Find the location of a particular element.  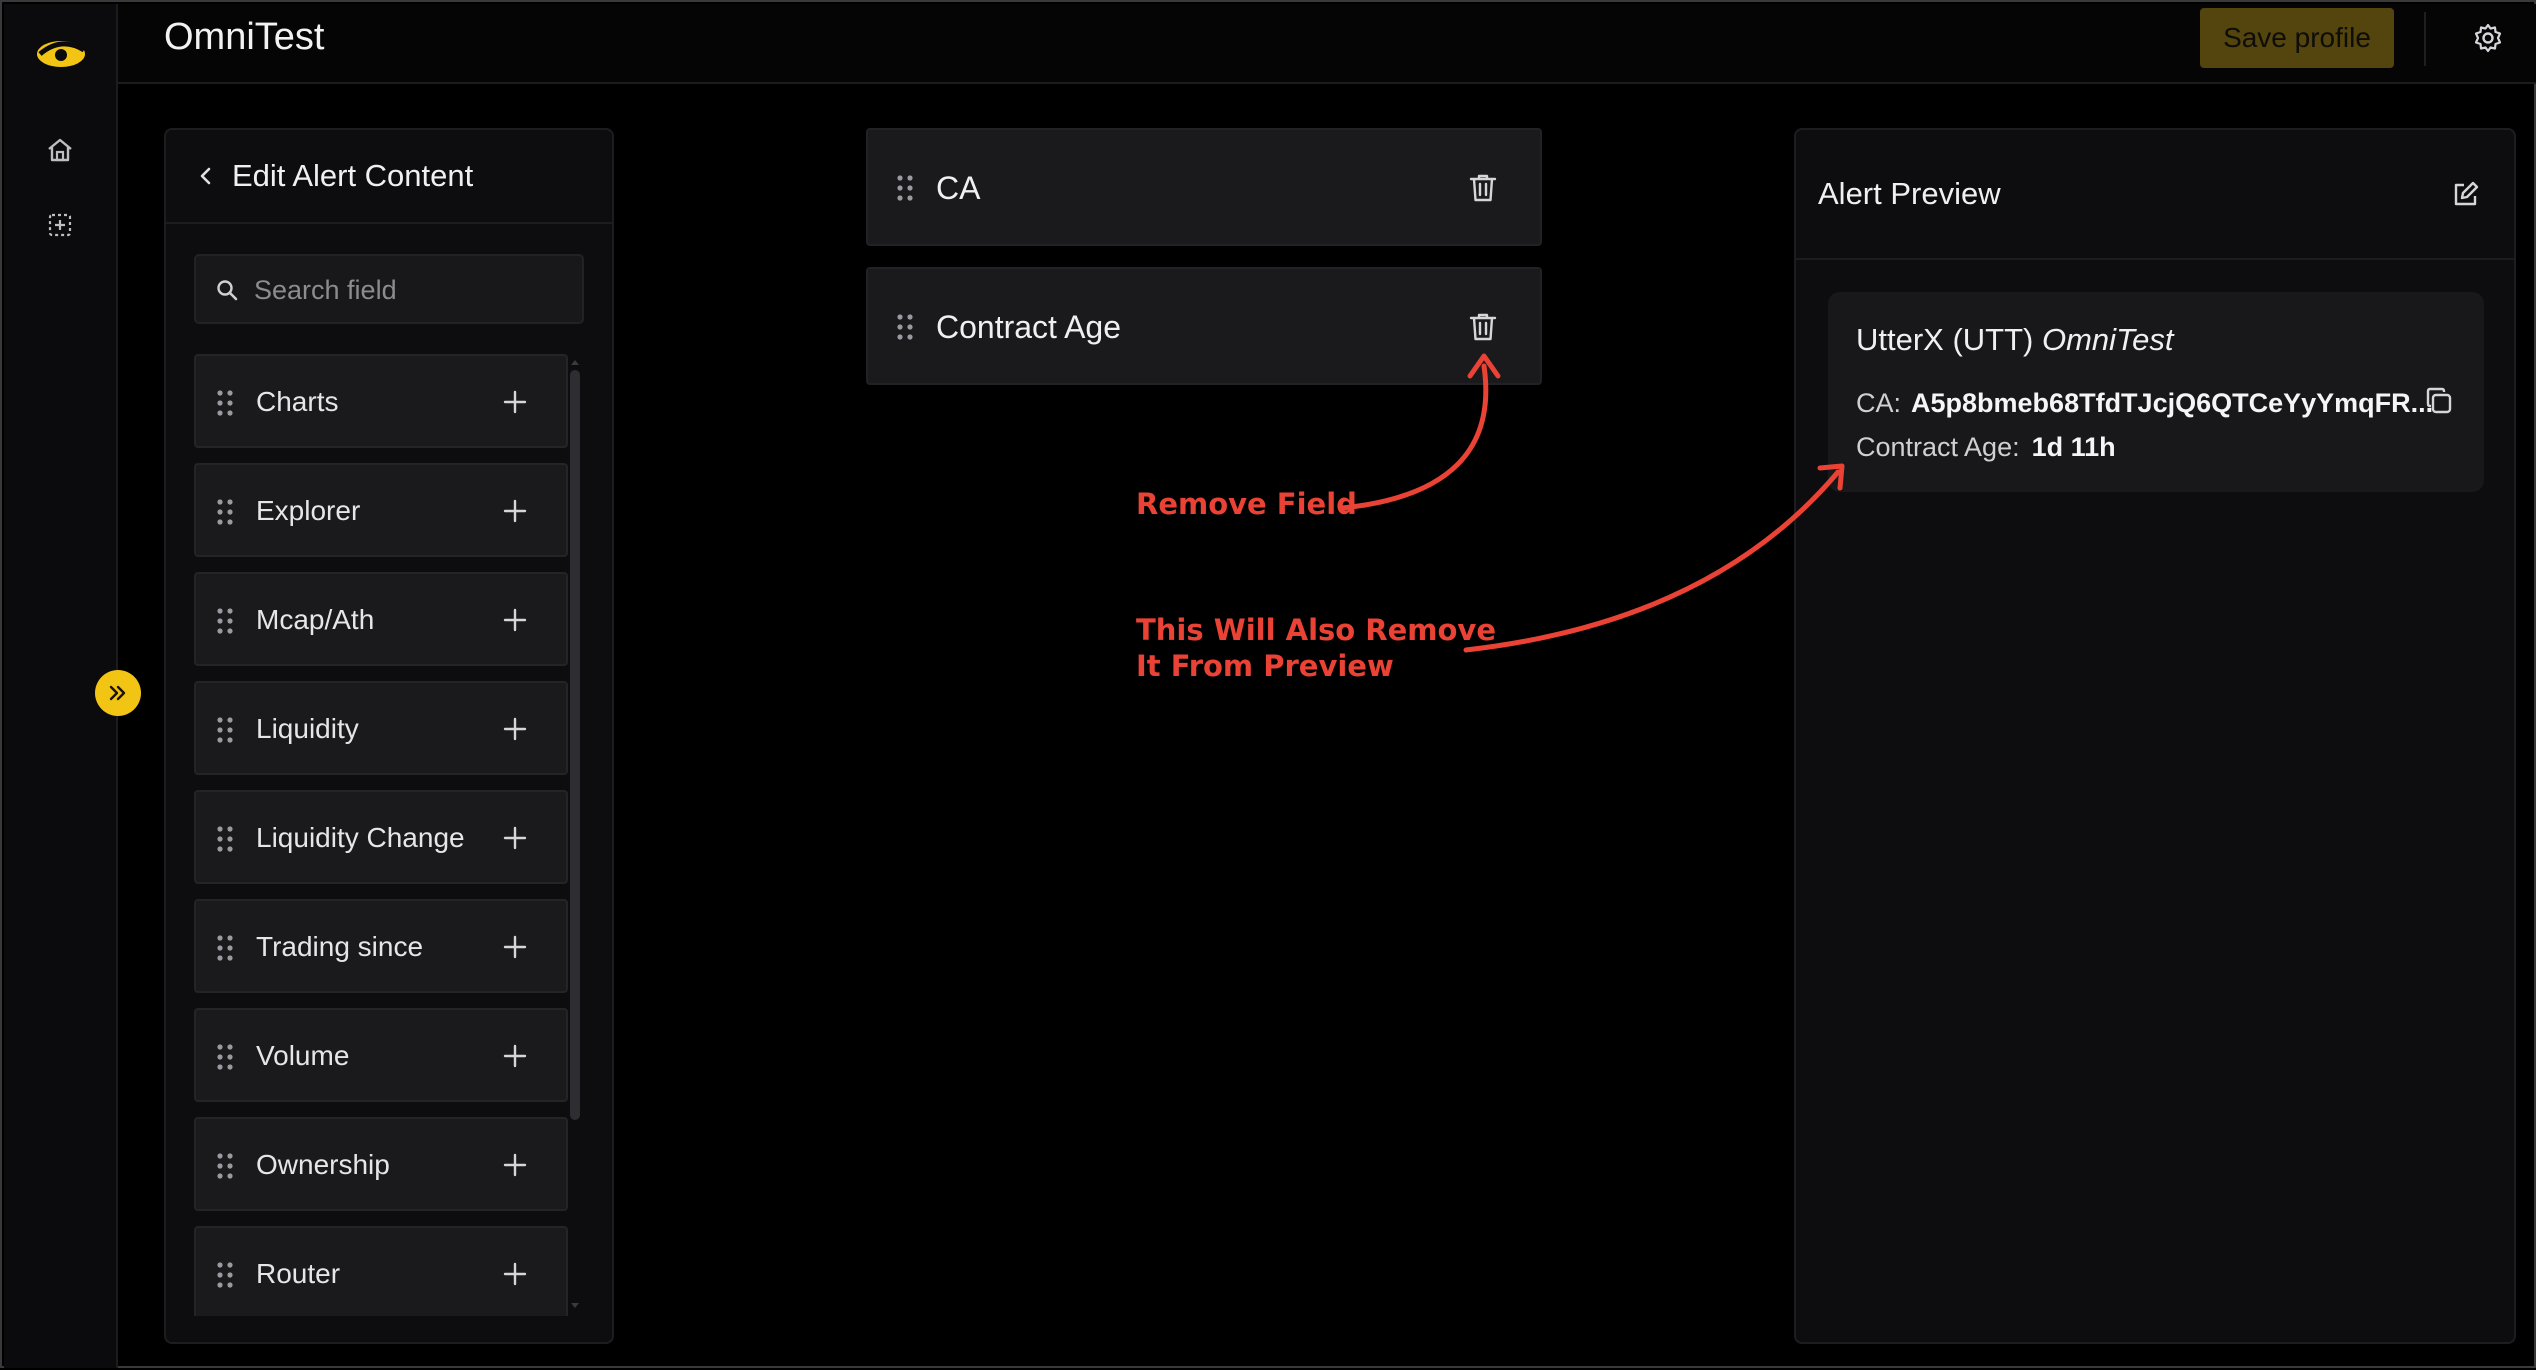

field-list-scrollbar is located at coordinates (574, 836).